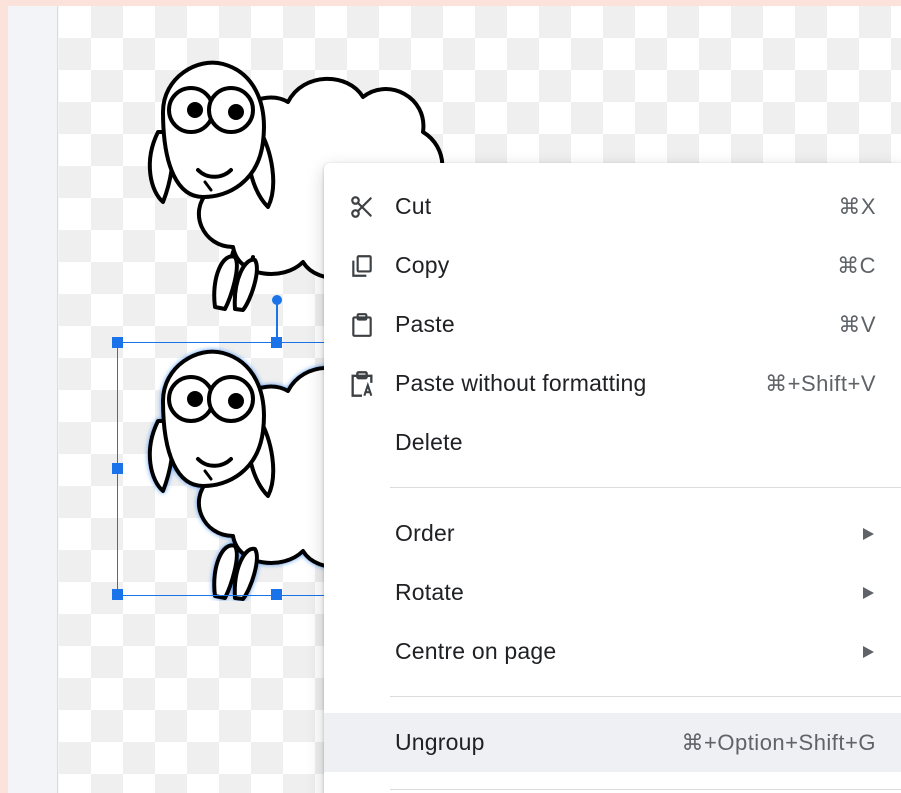 The height and width of the screenshot is (793, 901). Describe the element at coordinates (857, 324) in the screenshot. I see `menu-shortcut: ⌘V` at that location.